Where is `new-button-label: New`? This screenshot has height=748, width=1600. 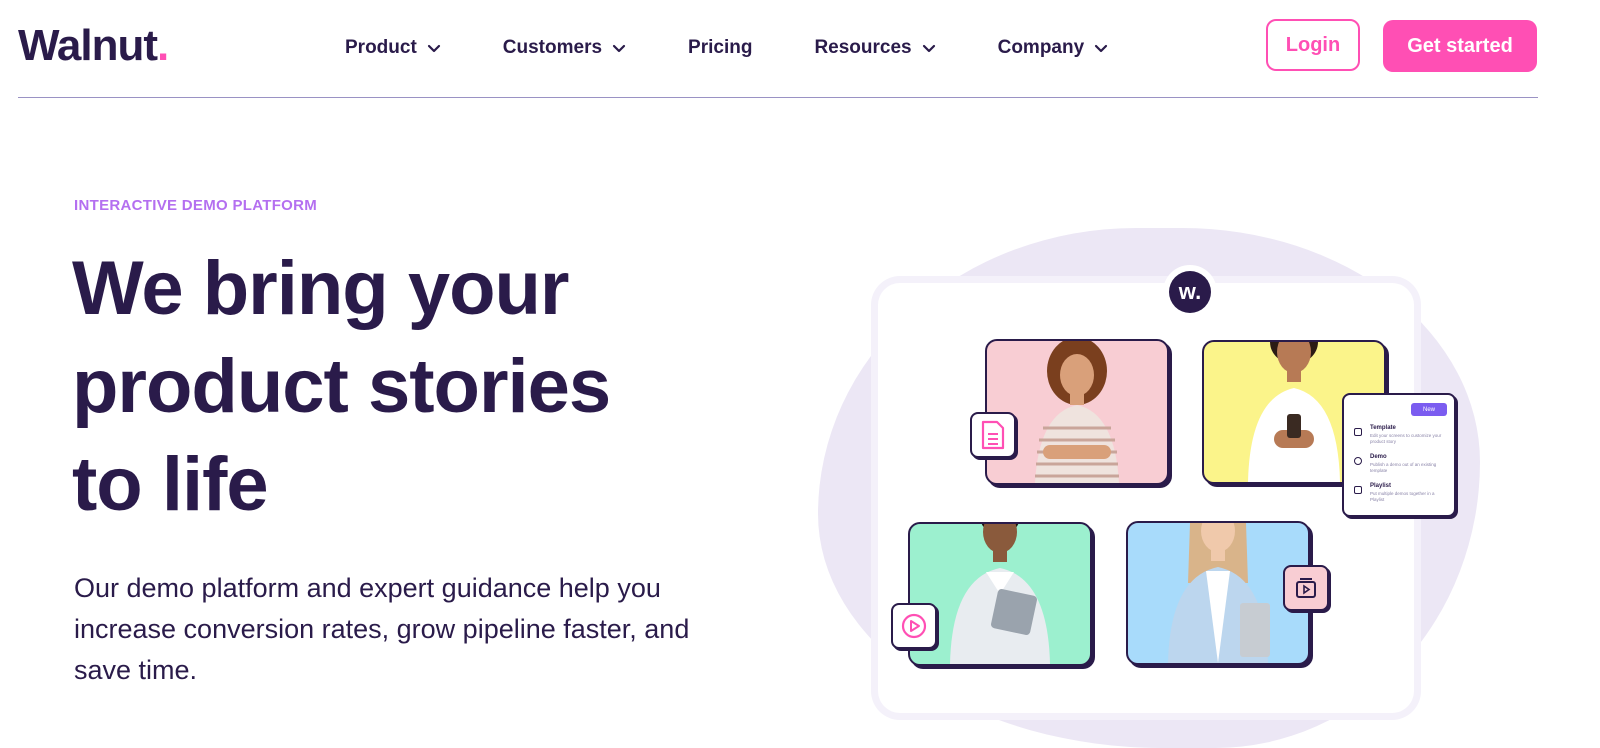
new-button-label: New is located at coordinates (1428, 409).